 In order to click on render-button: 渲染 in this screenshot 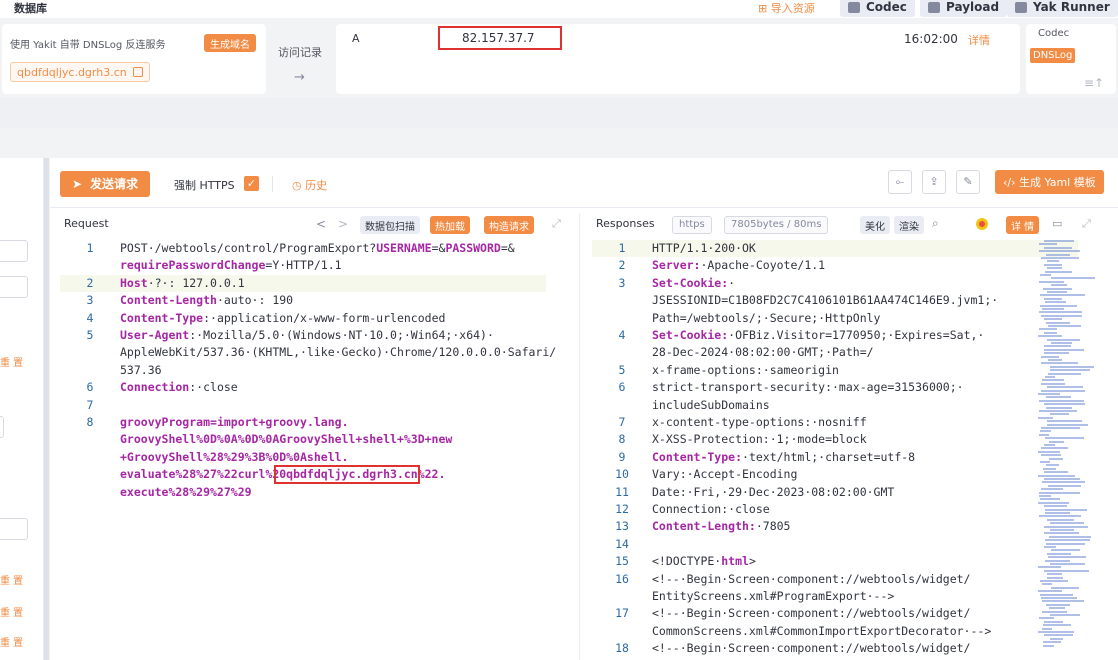, I will do `click(909, 225)`.